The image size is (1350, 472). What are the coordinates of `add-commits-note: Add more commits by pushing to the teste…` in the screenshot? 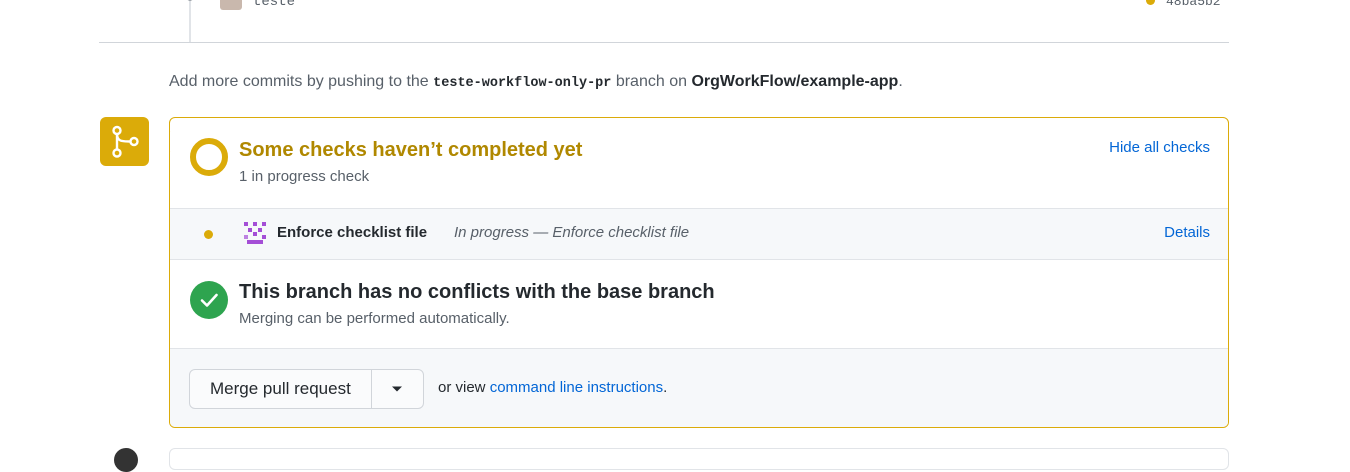 It's located at (536, 82).